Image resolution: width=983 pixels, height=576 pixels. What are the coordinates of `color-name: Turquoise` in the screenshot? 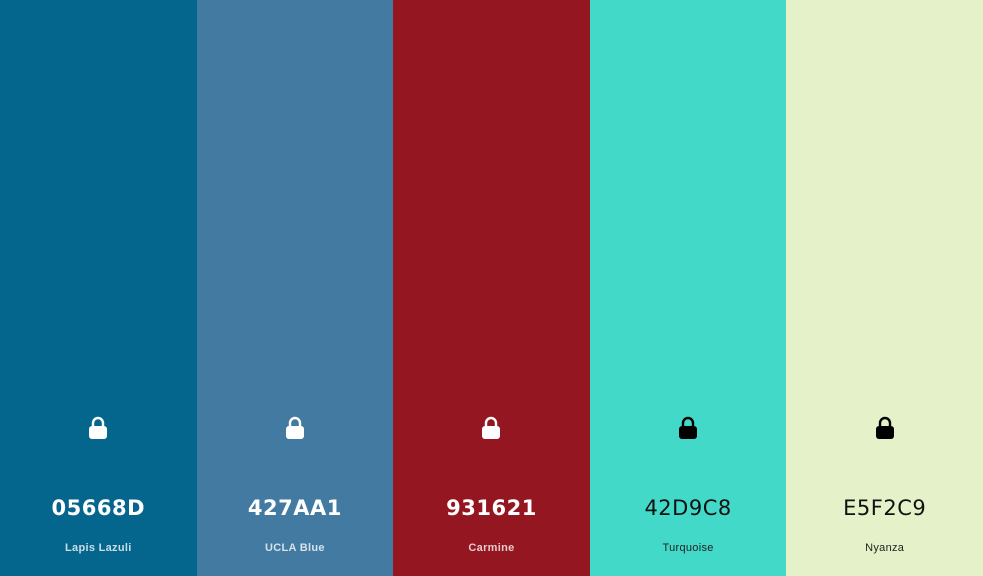 It's located at (688, 548).